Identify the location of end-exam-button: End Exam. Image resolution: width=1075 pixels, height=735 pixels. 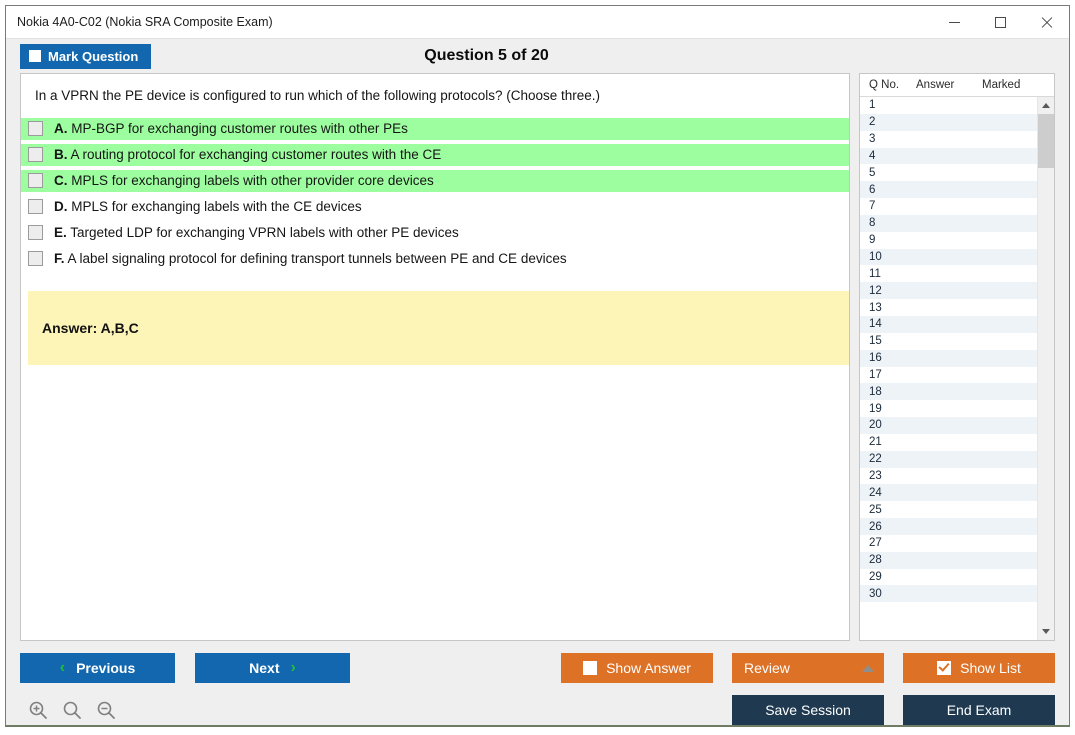
(979, 710).